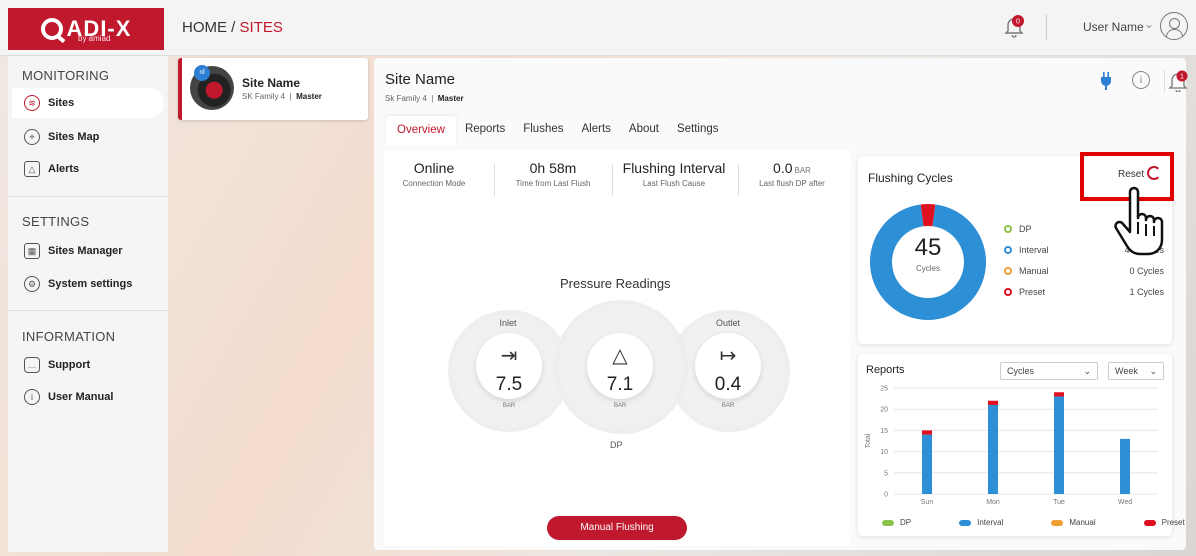 This screenshot has height=556, width=1196. Describe the element at coordinates (271, 83) in the screenshot. I see `site-card-name: Site Name` at that location.